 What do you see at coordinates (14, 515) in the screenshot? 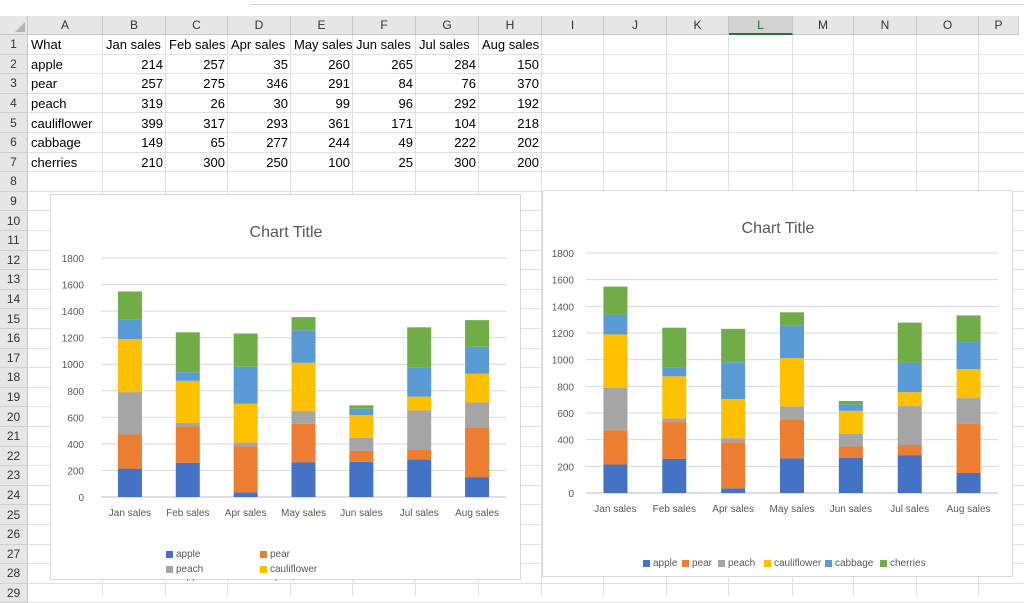
I see `row-header-25: 25` at bounding box center [14, 515].